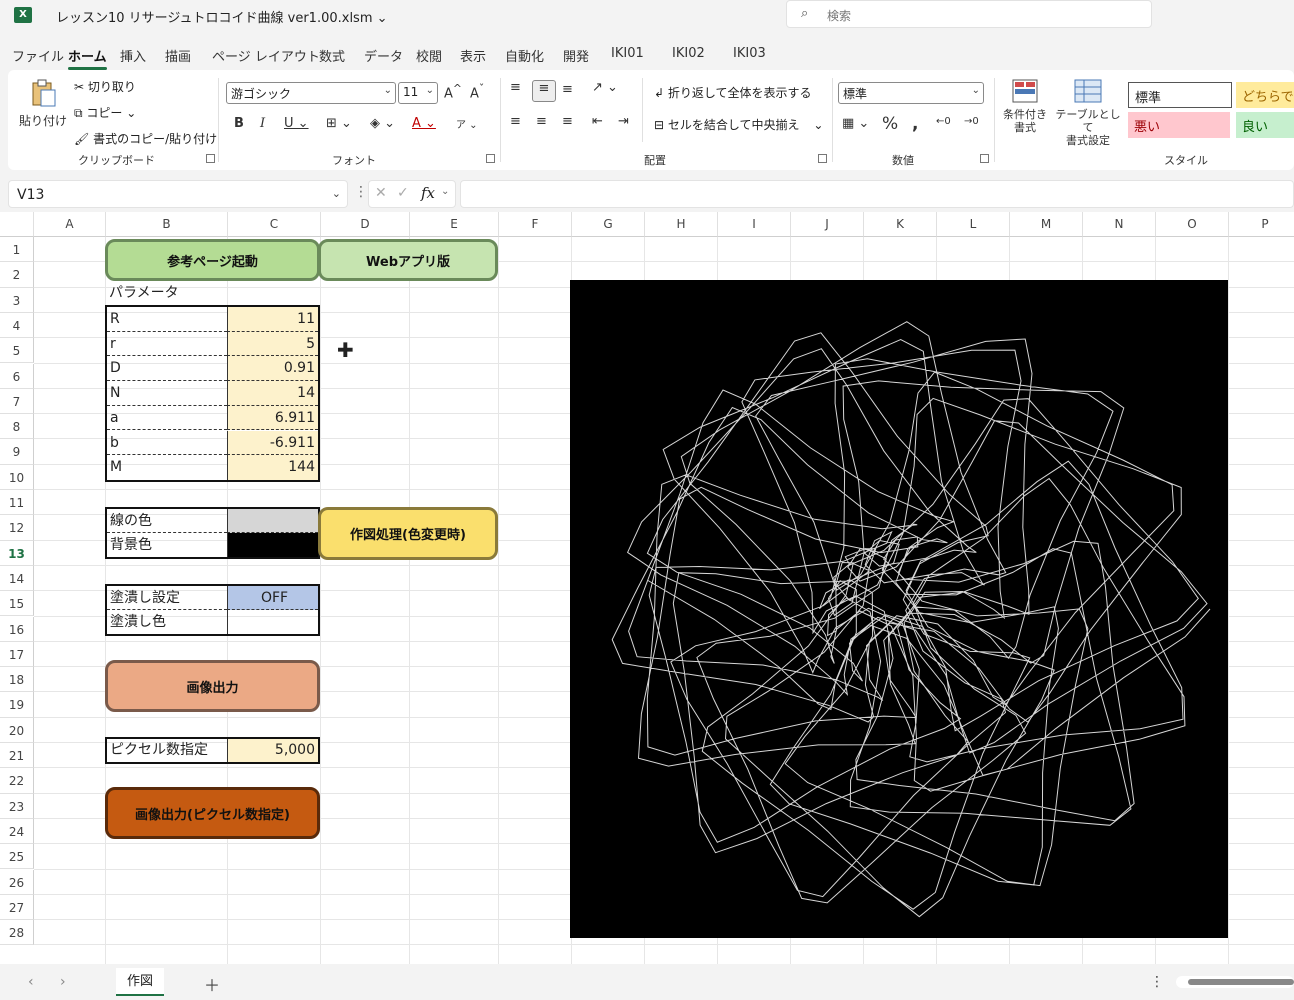 Image resolution: width=1294 pixels, height=1000 pixels. I want to click on number-format-select: 標準 ⌄, so click(911, 93).